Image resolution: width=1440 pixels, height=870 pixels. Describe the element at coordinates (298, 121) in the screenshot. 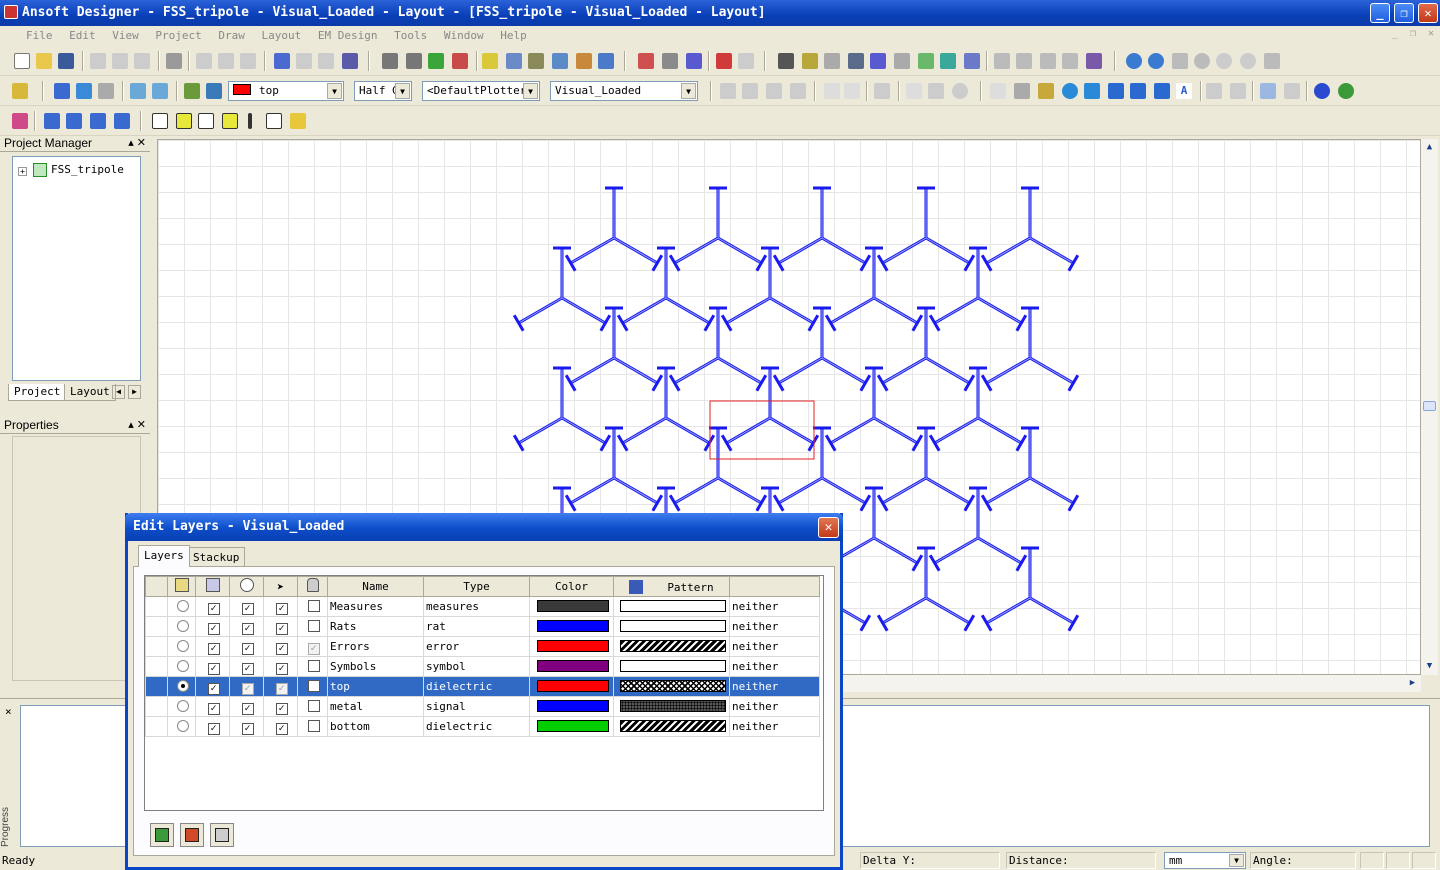

I see `copy-layer-icon` at that location.